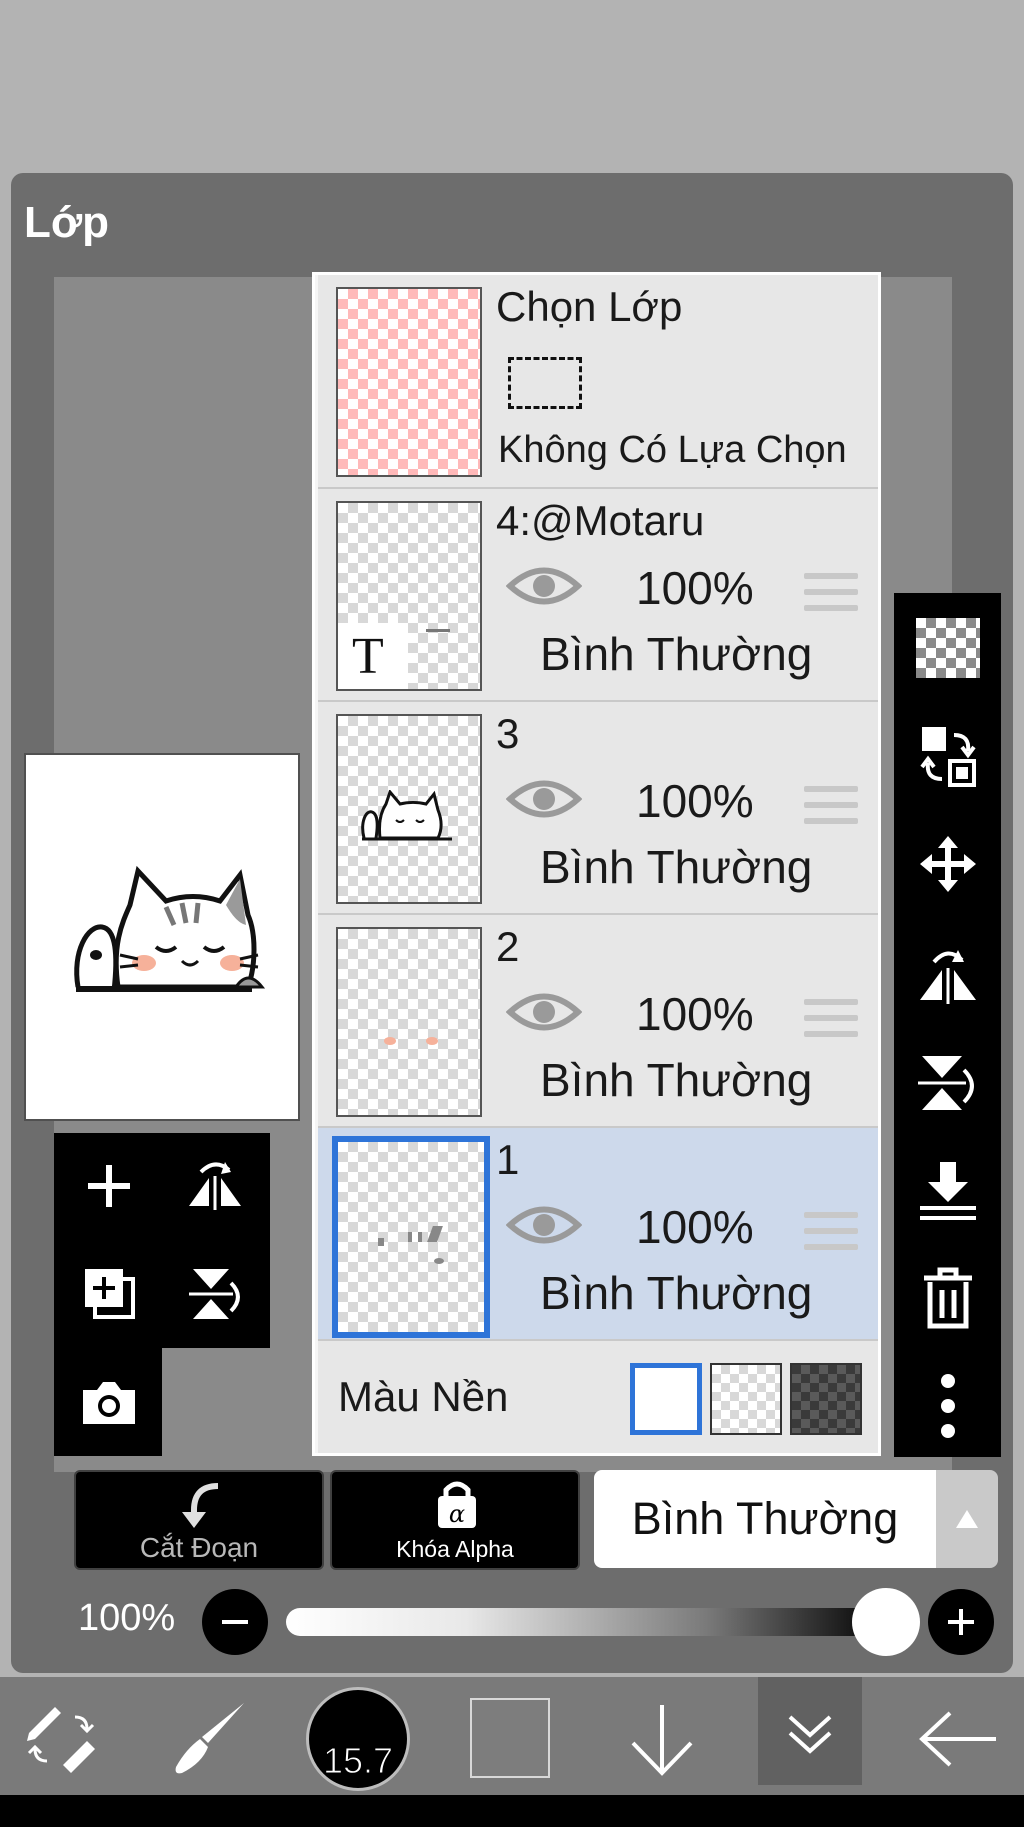  Describe the element at coordinates (457, 1514) in the screenshot. I see `svg-text: α` at that location.